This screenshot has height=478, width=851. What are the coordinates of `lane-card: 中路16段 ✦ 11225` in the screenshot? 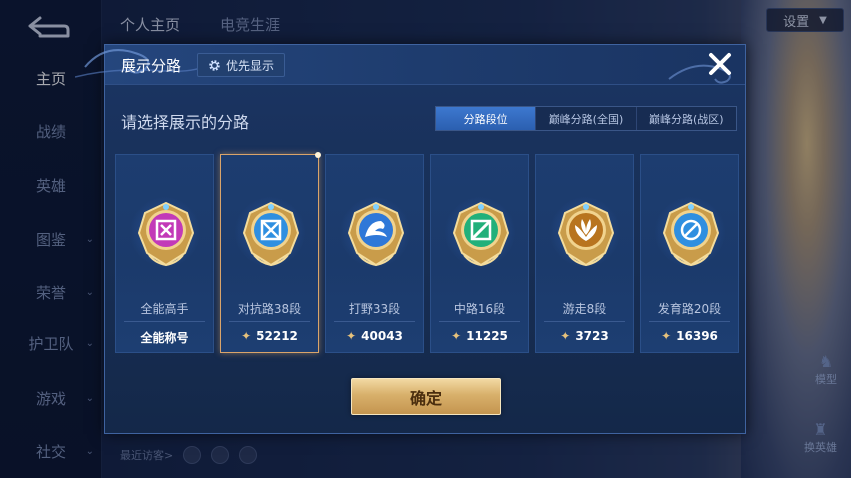 It's located at (479, 253).